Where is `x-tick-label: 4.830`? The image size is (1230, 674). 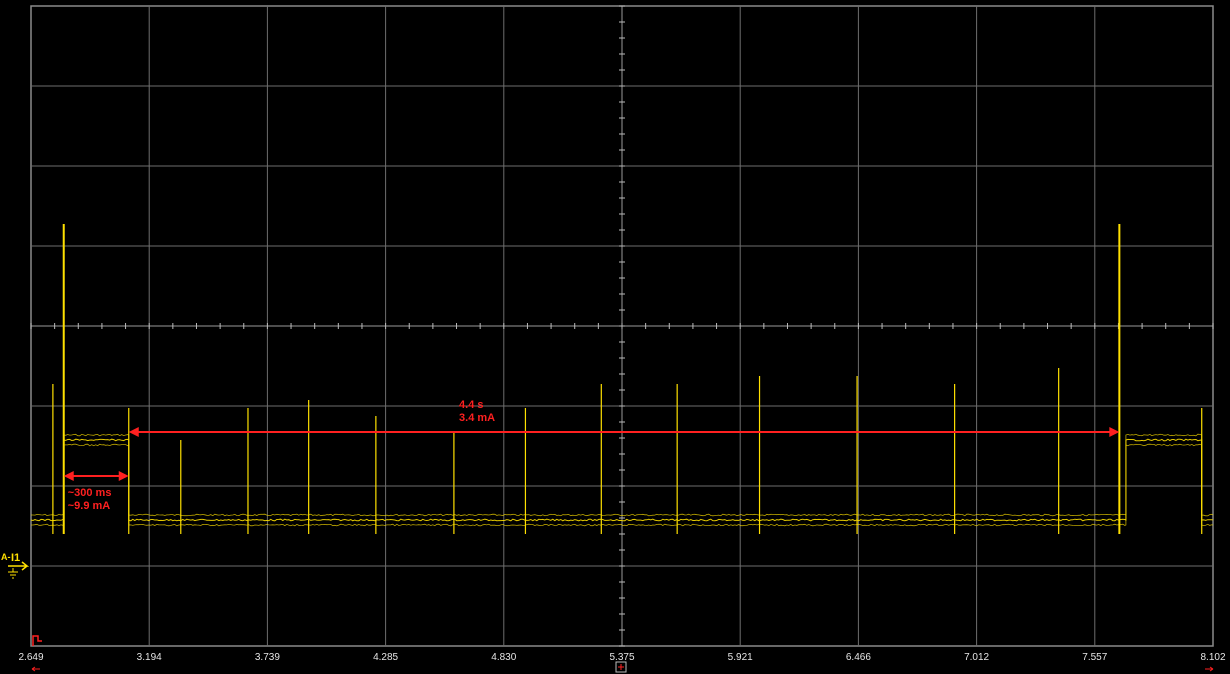
x-tick-label: 4.830 is located at coordinates (503, 657).